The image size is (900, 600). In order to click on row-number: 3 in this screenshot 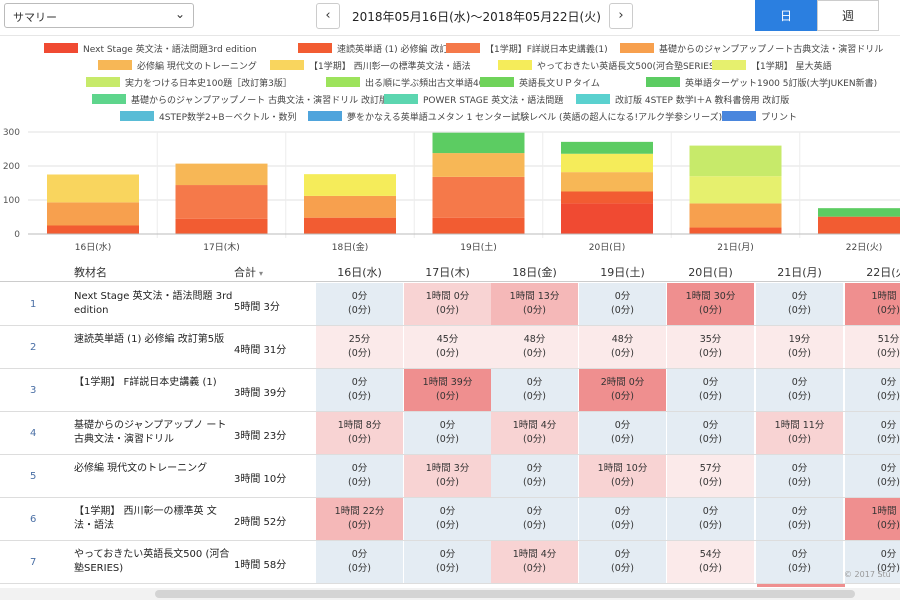, I will do `click(33, 390)`.